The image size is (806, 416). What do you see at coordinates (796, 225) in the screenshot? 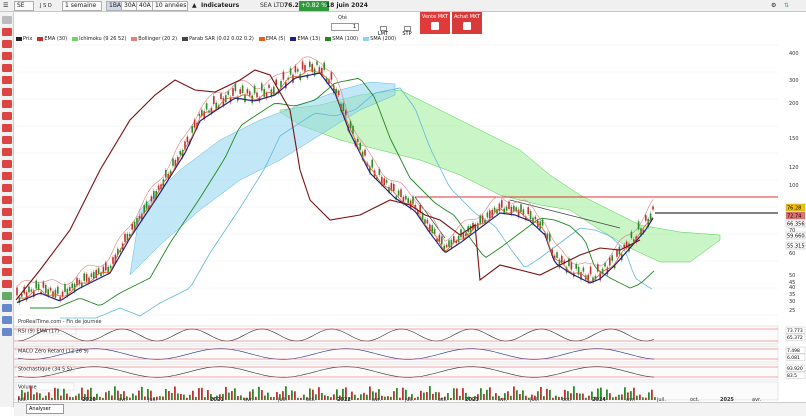
I see `price-badge-label: 66.356` at bounding box center [796, 225].